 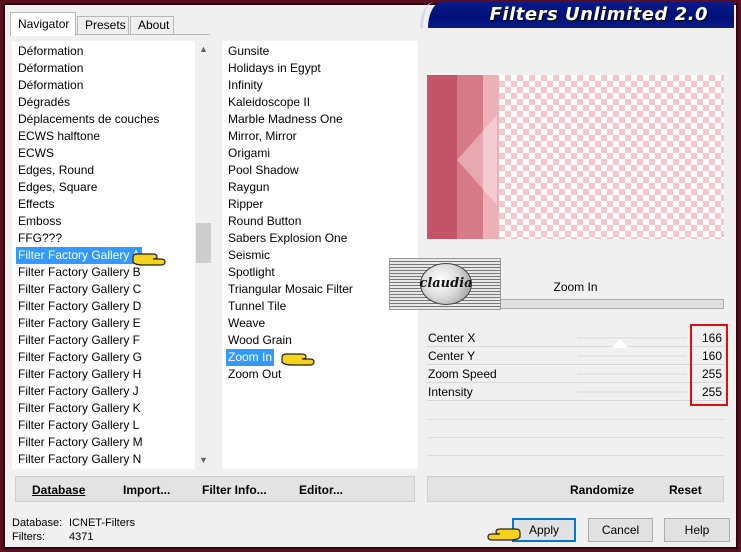 I want to click on title-banner: Filters Unlimited 2.0, so click(x=577, y=15).